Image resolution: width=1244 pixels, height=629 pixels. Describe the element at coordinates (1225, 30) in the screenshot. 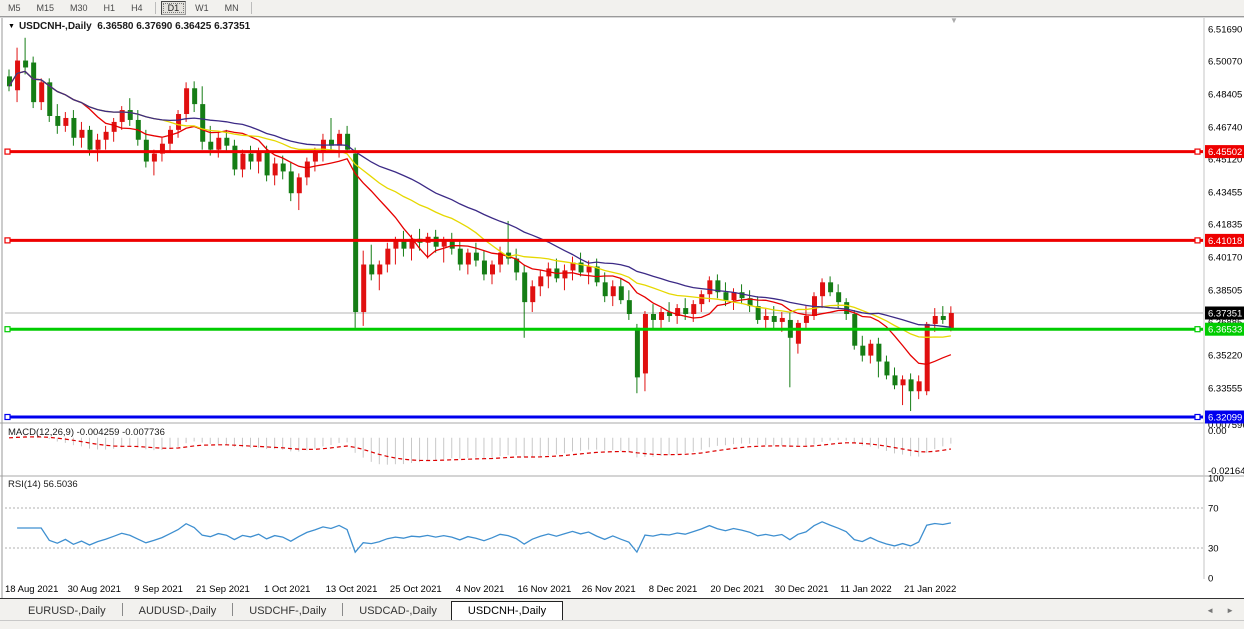

I see `price-axis-label: 6.51690` at that location.